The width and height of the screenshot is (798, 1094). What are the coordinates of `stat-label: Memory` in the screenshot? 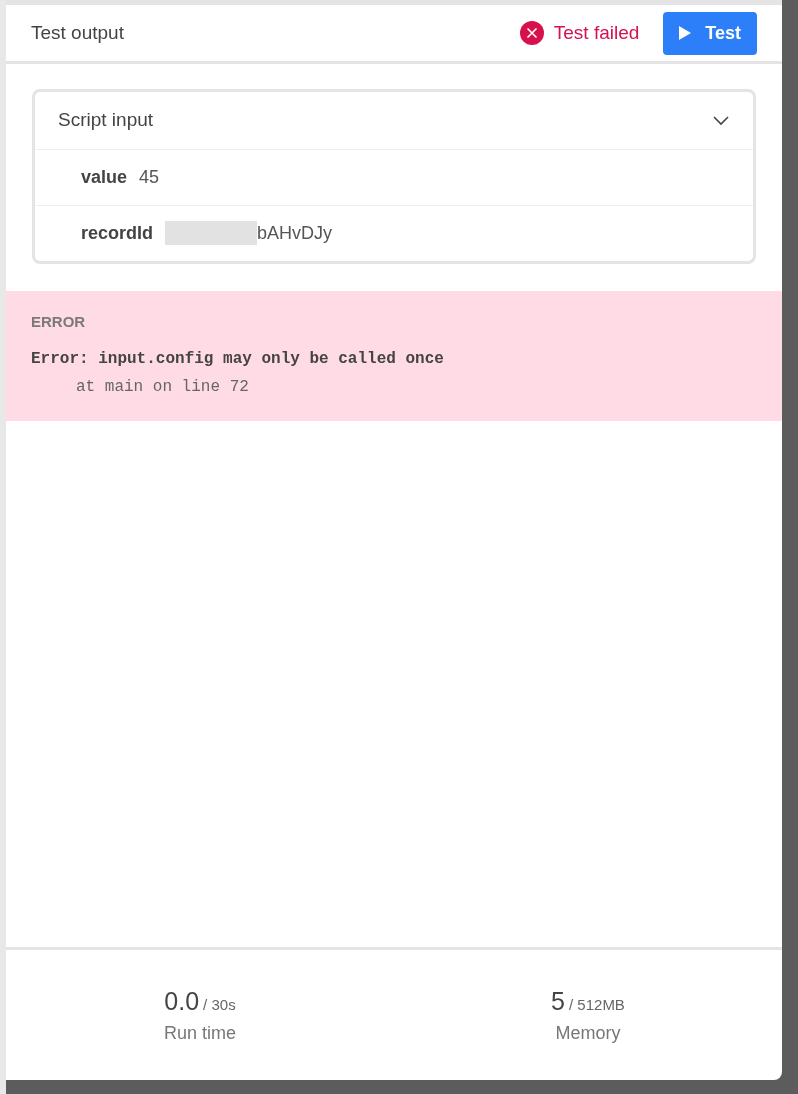 It's located at (588, 1034).